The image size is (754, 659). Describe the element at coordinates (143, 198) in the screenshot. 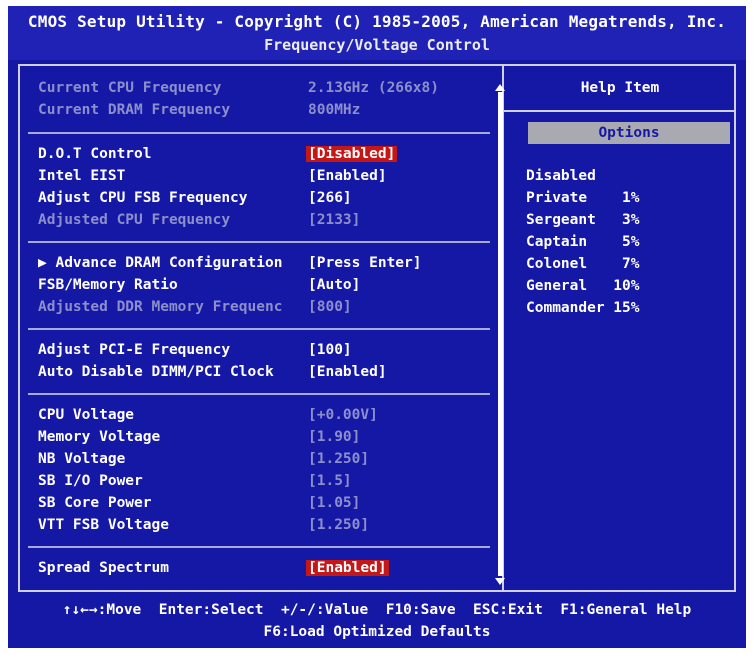

I see `adjust-cpu-fsb-label: Adjust CPU FSB Frequency` at that location.